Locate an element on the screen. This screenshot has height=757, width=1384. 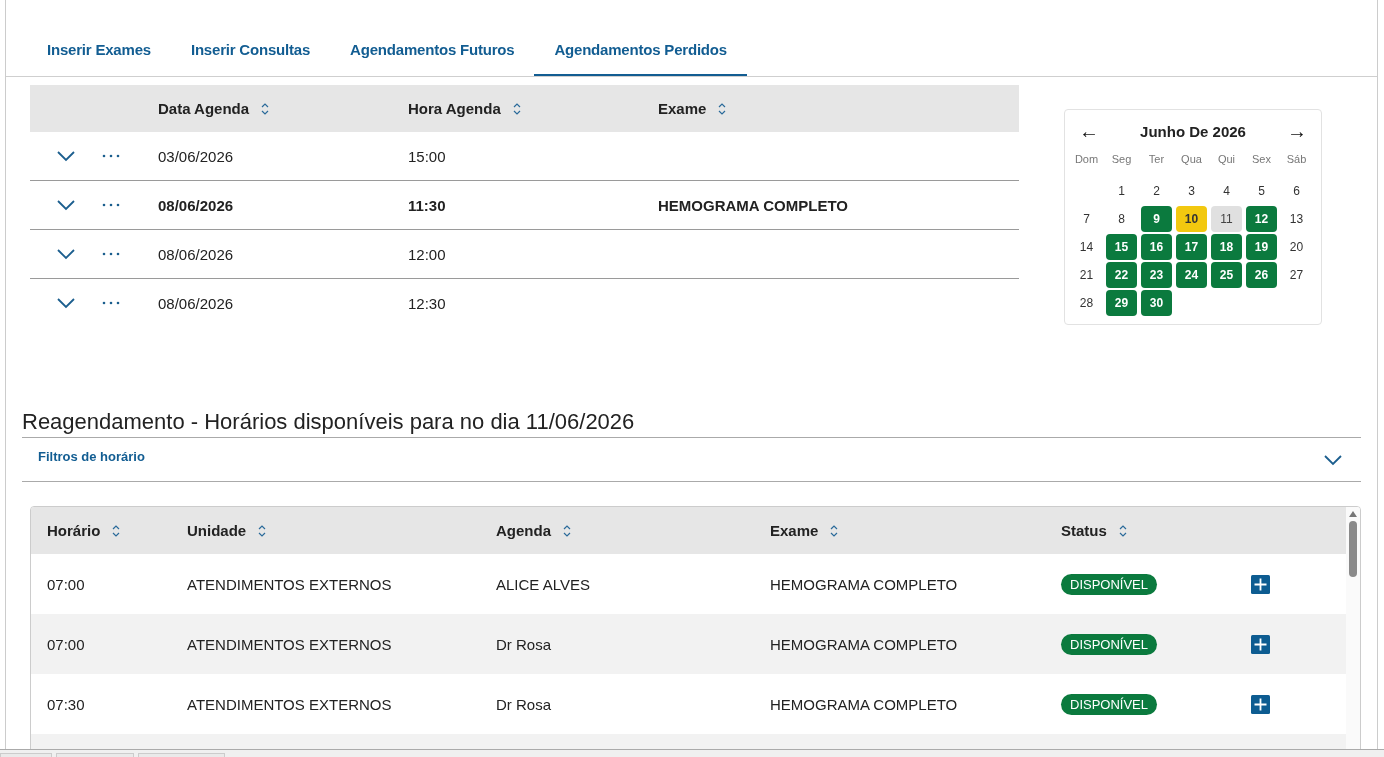
table-cell: 12:00 is located at coordinates (427, 254).